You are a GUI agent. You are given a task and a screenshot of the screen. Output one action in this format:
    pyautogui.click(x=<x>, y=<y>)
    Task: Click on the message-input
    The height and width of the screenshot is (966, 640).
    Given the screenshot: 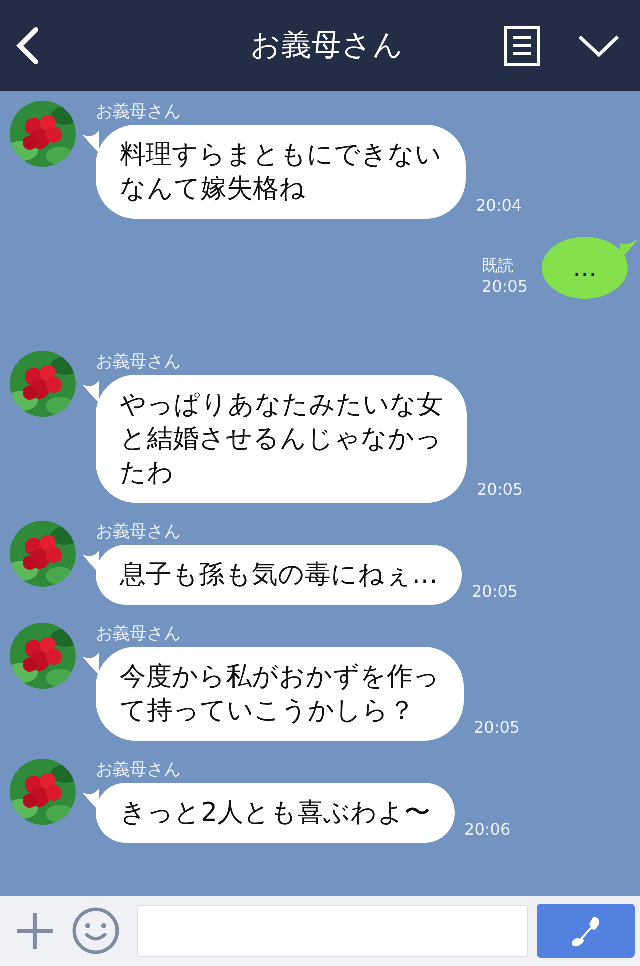 What is the action you would take?
    pyautogui.click(x=332, y=931)
    